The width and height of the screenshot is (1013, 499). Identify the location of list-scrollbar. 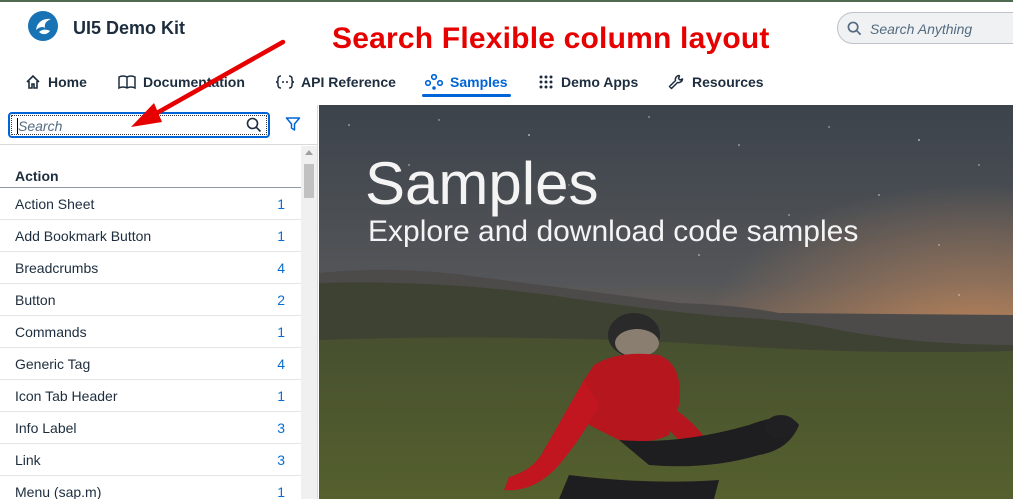
(309, 322).